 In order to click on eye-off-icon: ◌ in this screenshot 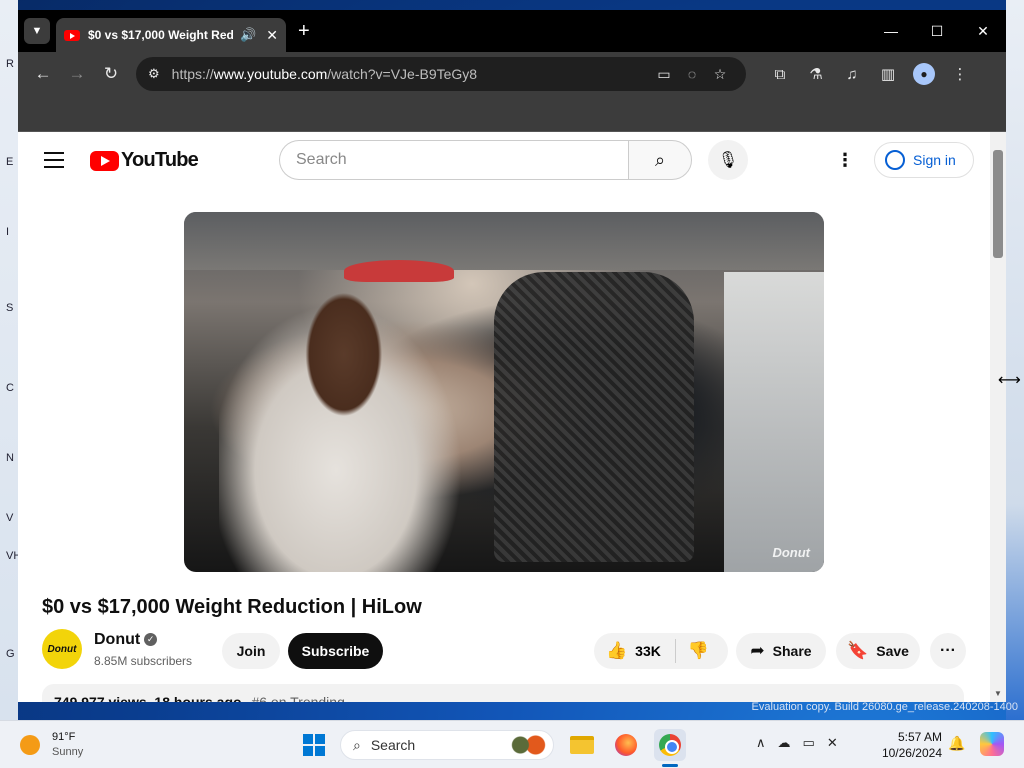, I will do `click(692, 74)`.